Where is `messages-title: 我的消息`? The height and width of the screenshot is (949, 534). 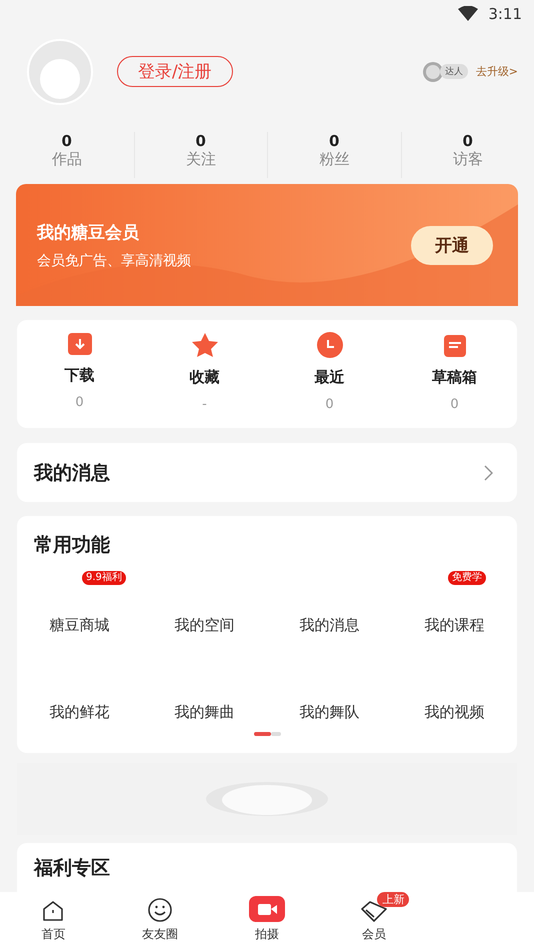 messages-title: 我的消息 is located at coordinates (72, 473).